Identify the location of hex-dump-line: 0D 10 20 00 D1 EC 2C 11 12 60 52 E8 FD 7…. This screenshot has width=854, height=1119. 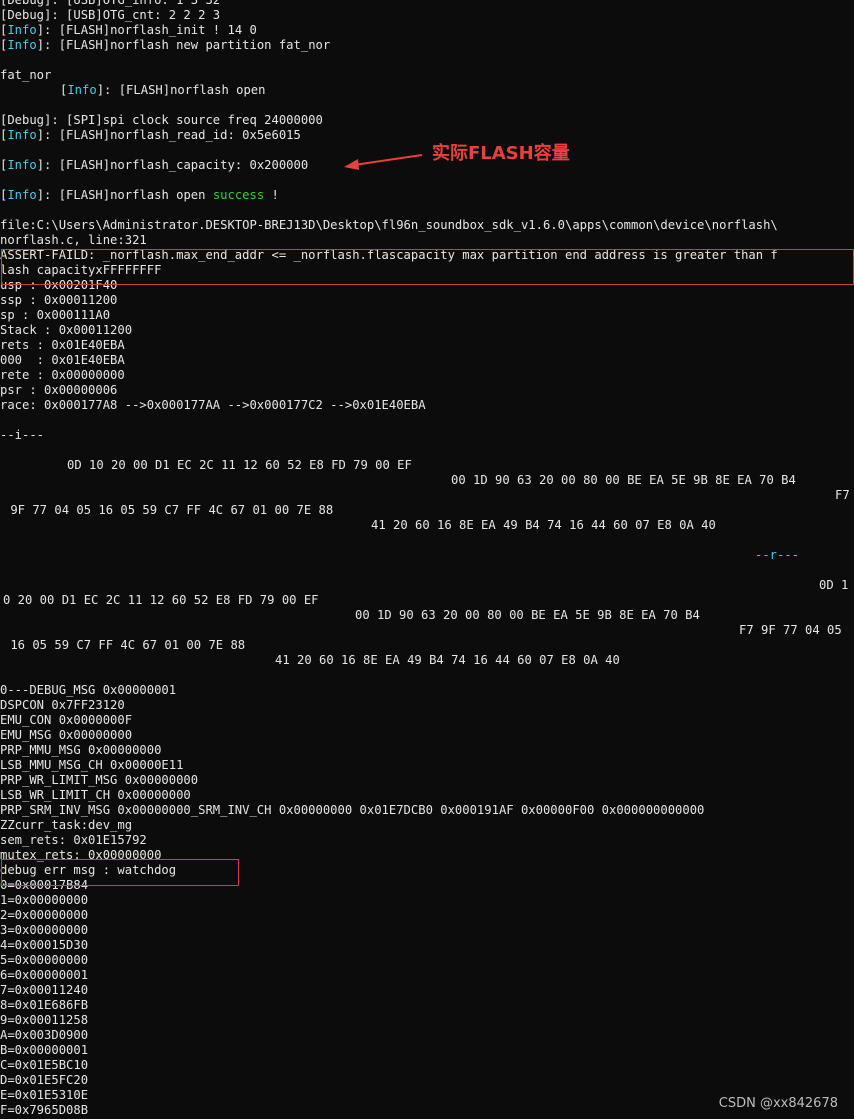
(427, 465).